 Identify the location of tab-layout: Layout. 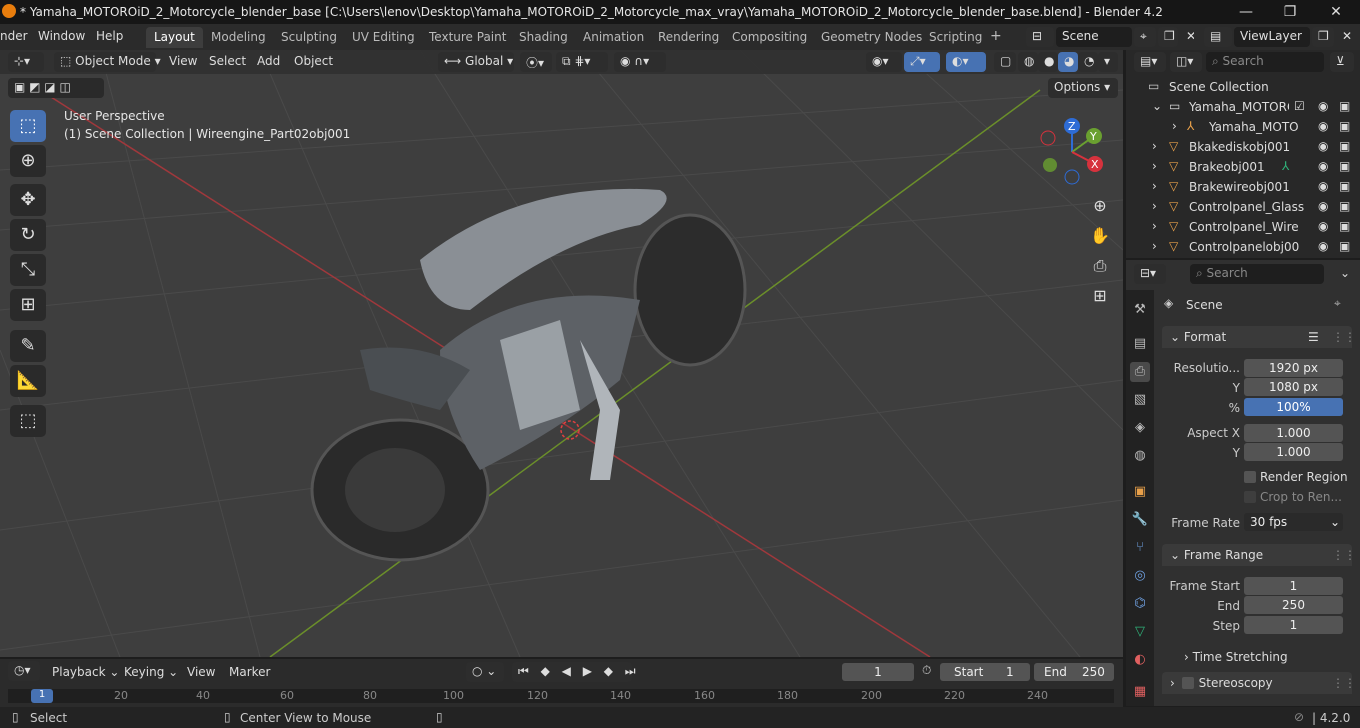
(174, 37).